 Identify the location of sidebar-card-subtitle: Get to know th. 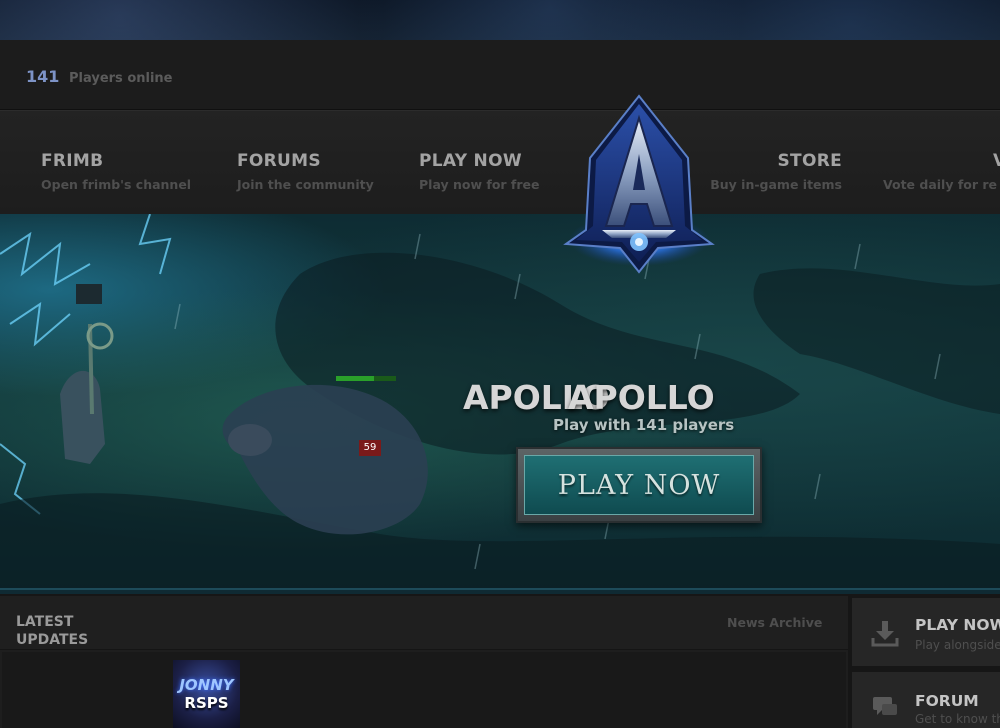
(957, 719).